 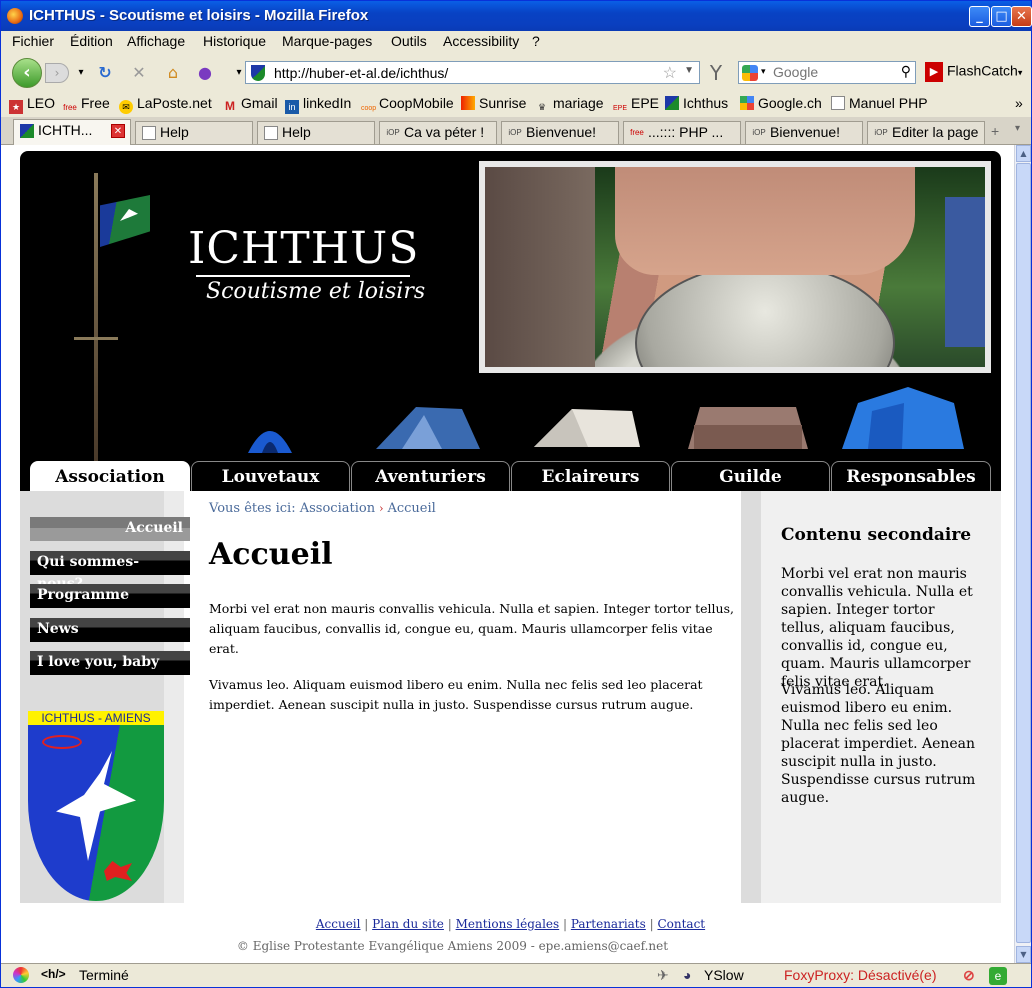 I want to click on menu-outils: Outils, so click(x=409, y=41).